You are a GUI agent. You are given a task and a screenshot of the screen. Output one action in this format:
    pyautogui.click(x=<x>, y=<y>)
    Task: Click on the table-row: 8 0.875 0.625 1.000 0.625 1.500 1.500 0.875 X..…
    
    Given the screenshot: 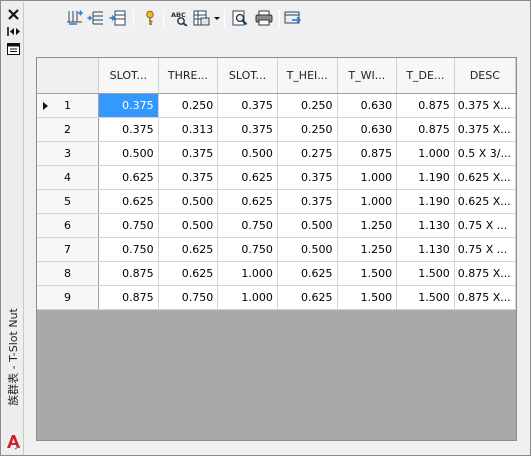 What is the action you would take?
    pyautogui.click(x=276, y=273)
    